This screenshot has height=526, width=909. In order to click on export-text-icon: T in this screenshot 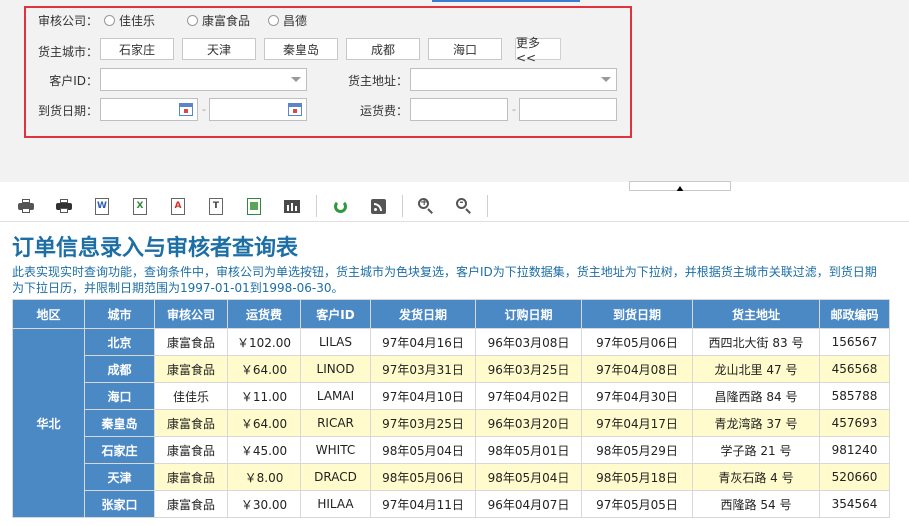, I will do `click(216, 206)`.